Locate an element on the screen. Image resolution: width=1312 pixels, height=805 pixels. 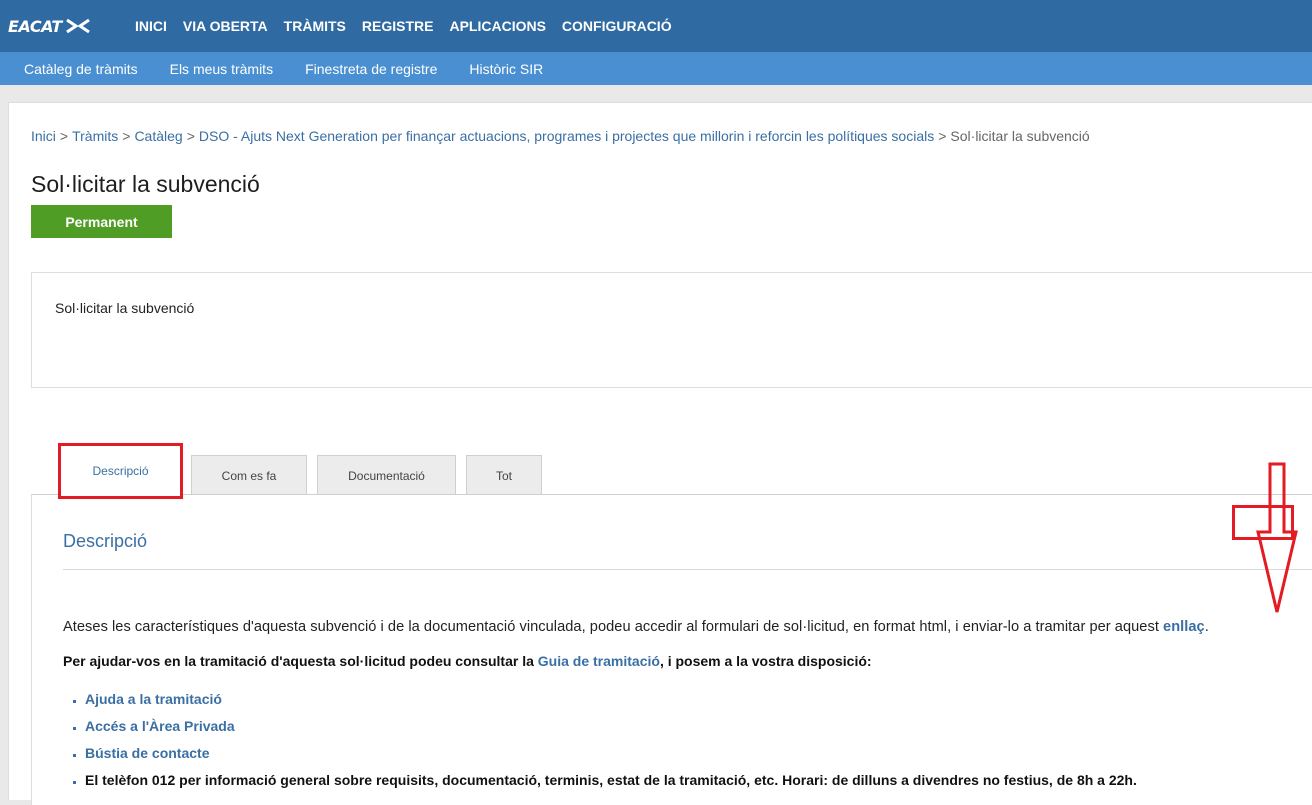
breadcrumb-current: Sol·licitar la subvenció is located at coordinates (1020, 136).